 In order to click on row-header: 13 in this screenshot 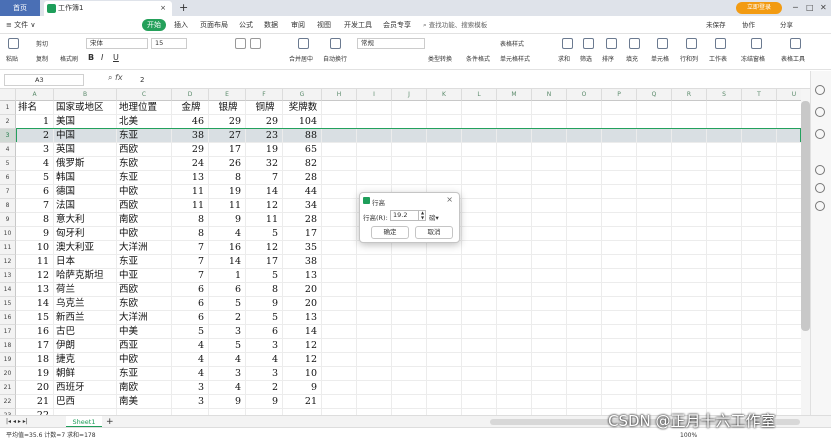, I will do `click(8, 276)`.